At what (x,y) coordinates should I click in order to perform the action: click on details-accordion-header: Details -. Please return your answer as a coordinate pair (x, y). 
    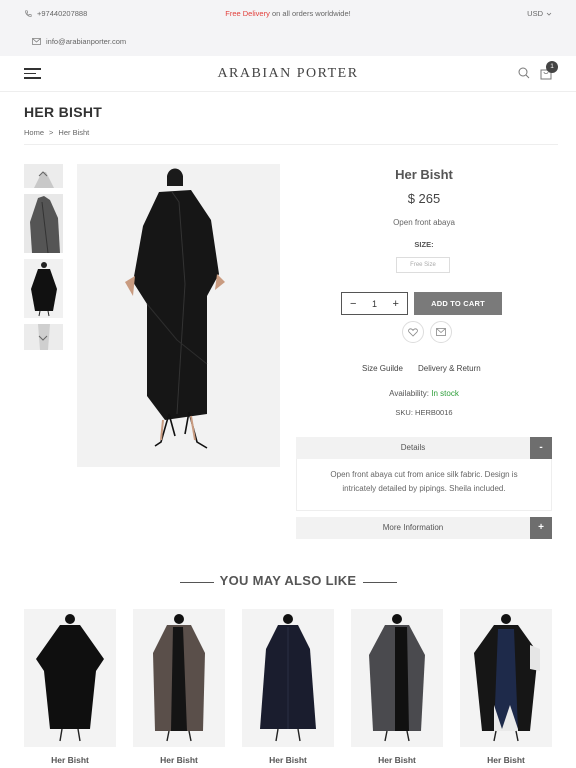
    Looking at the image, I should click on (424, 448).